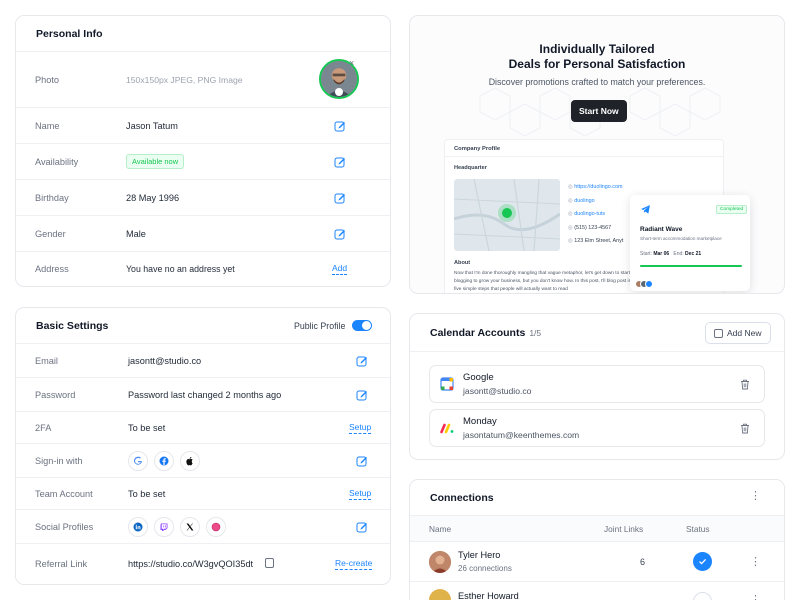 The height and width of the screenshot is (600, 800). Describe the element at coordinates (362, 361) in the screenshot. I see `edit-email-icon` at that location.